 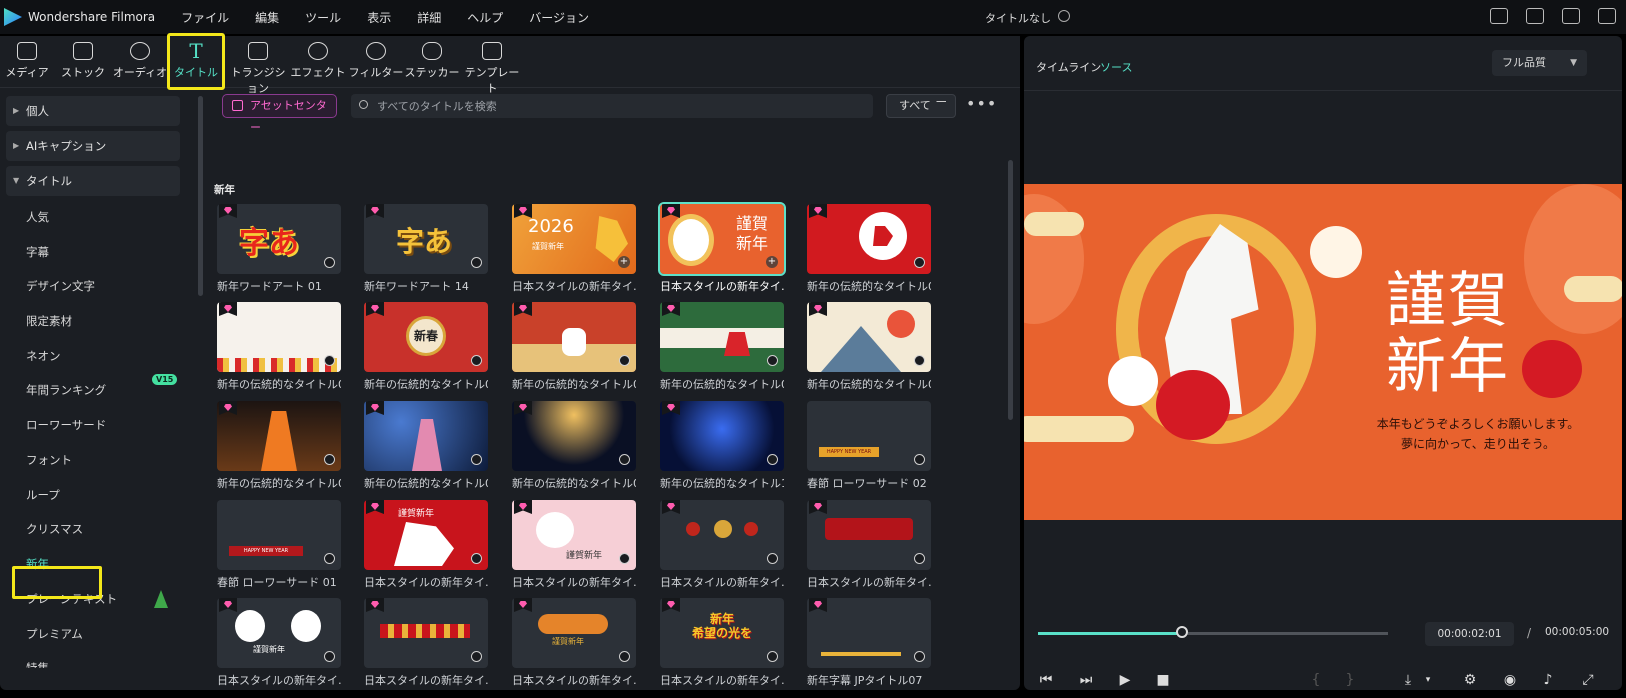 I want to click on sidebar-group-ai-caption: ▶ AIキャプション, so click(x=93, y=146).